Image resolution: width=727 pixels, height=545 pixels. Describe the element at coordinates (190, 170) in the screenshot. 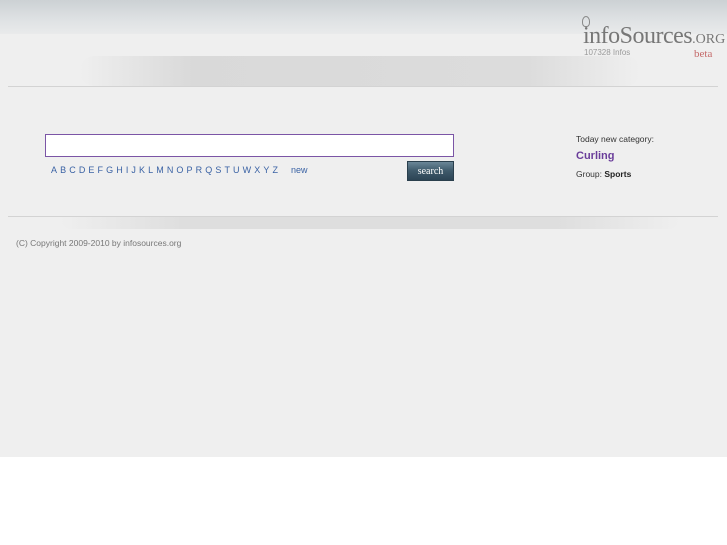

I see `letter-link-p: P` at that location.